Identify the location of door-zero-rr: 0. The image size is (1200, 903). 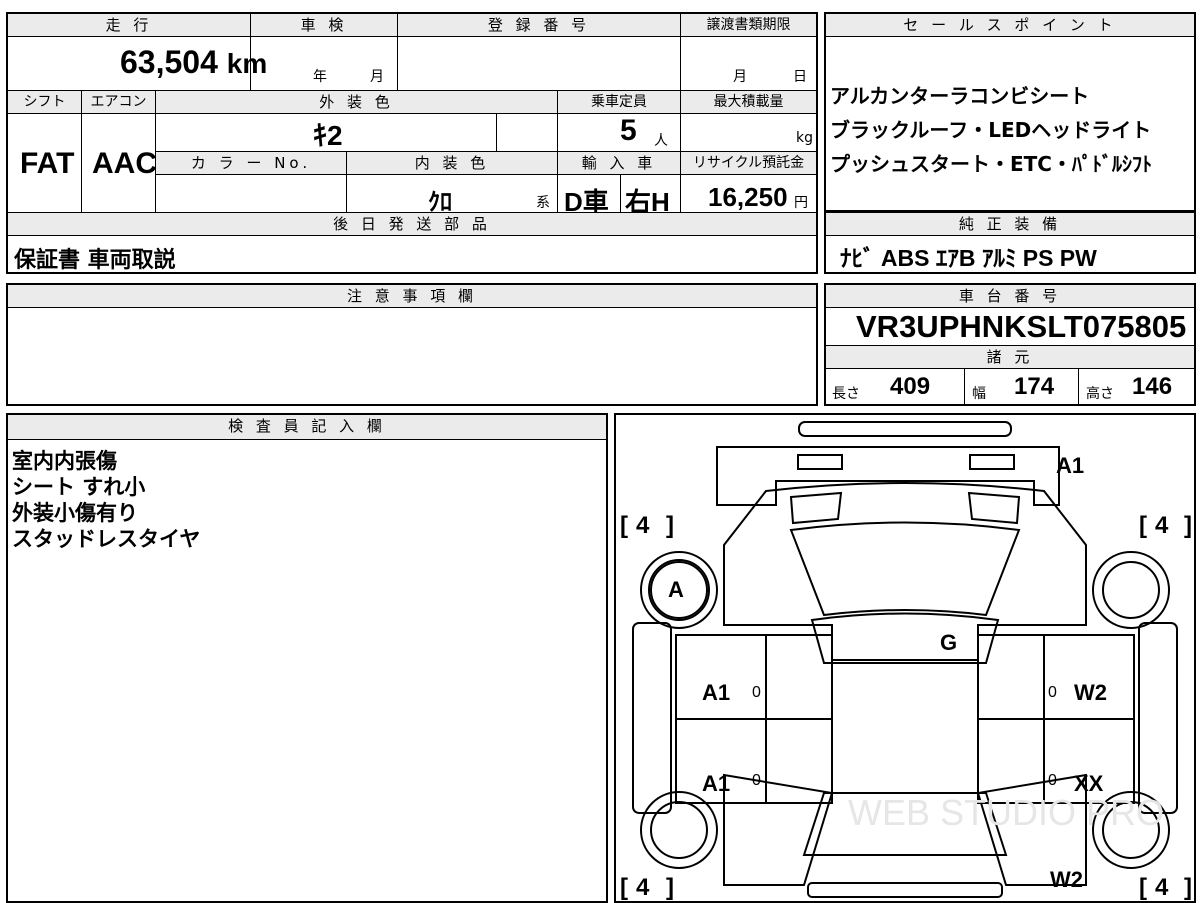
(1052, 780).